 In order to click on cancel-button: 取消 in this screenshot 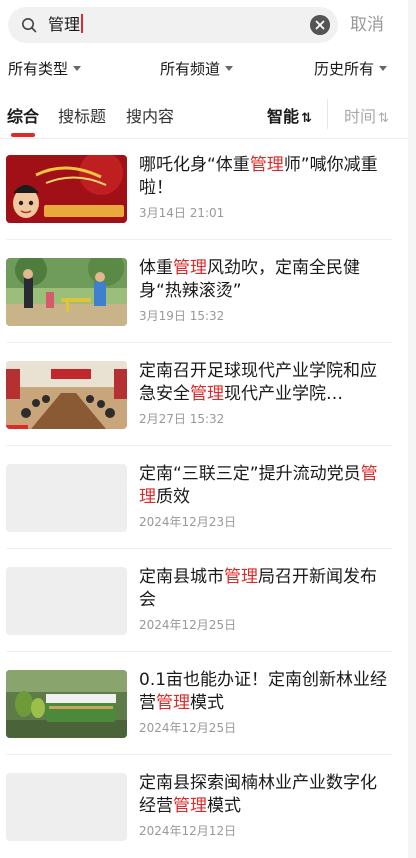, I will do `click(367, 25)`.